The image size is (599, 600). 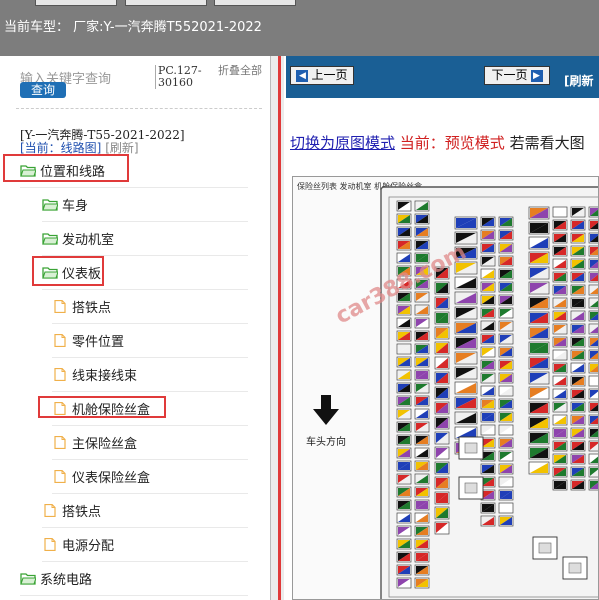 I want to click on divider, so click(x=139, y=108).